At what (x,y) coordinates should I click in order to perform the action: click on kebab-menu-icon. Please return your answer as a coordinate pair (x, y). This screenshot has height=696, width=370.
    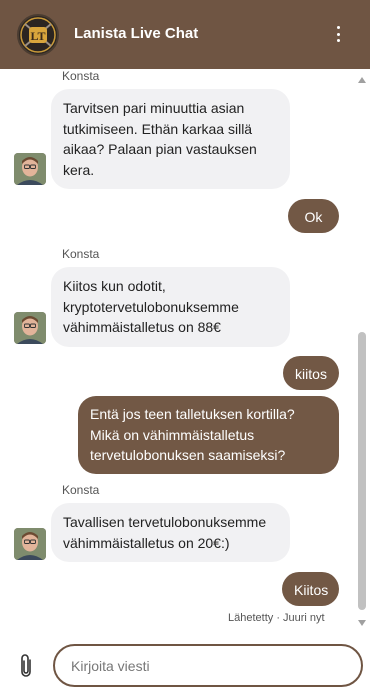
    Looking at the image, I should click on (338, 34).